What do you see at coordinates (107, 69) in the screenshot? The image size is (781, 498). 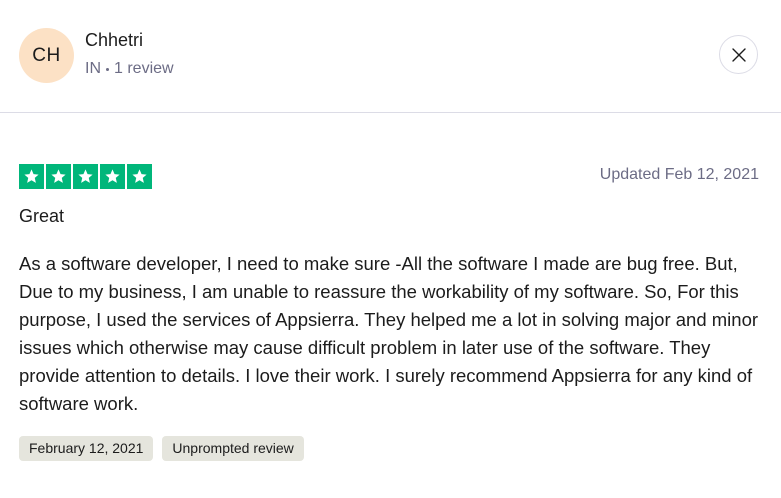 I see `separator-dot` at bounding box center [107, 69].